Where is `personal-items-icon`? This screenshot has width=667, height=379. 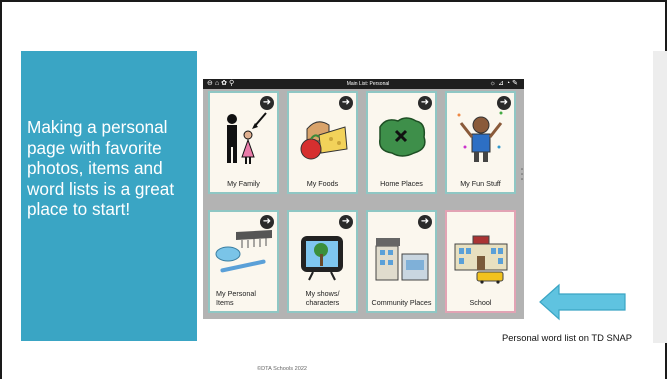 personal-items-icon is located at coordinates (243, 251).